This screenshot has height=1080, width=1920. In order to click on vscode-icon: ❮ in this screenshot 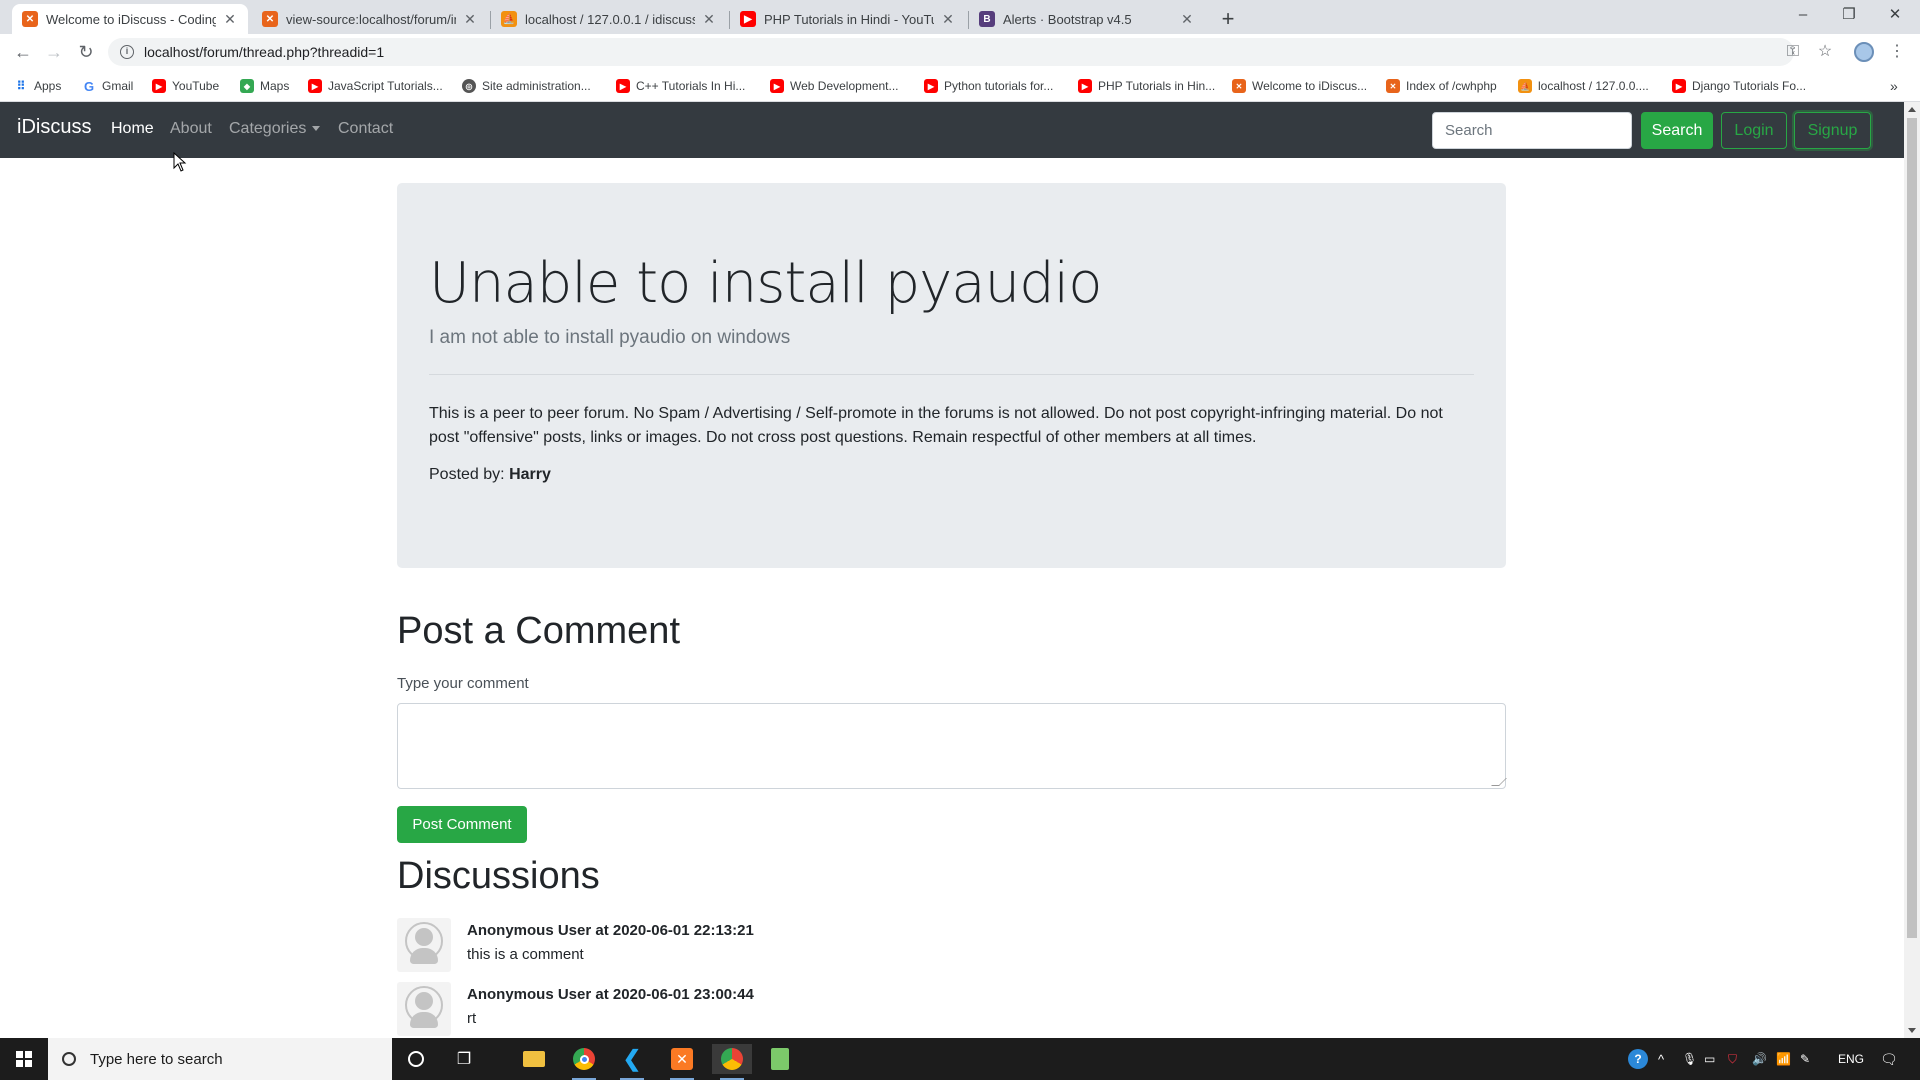, I will do `click(632, 1062)`.